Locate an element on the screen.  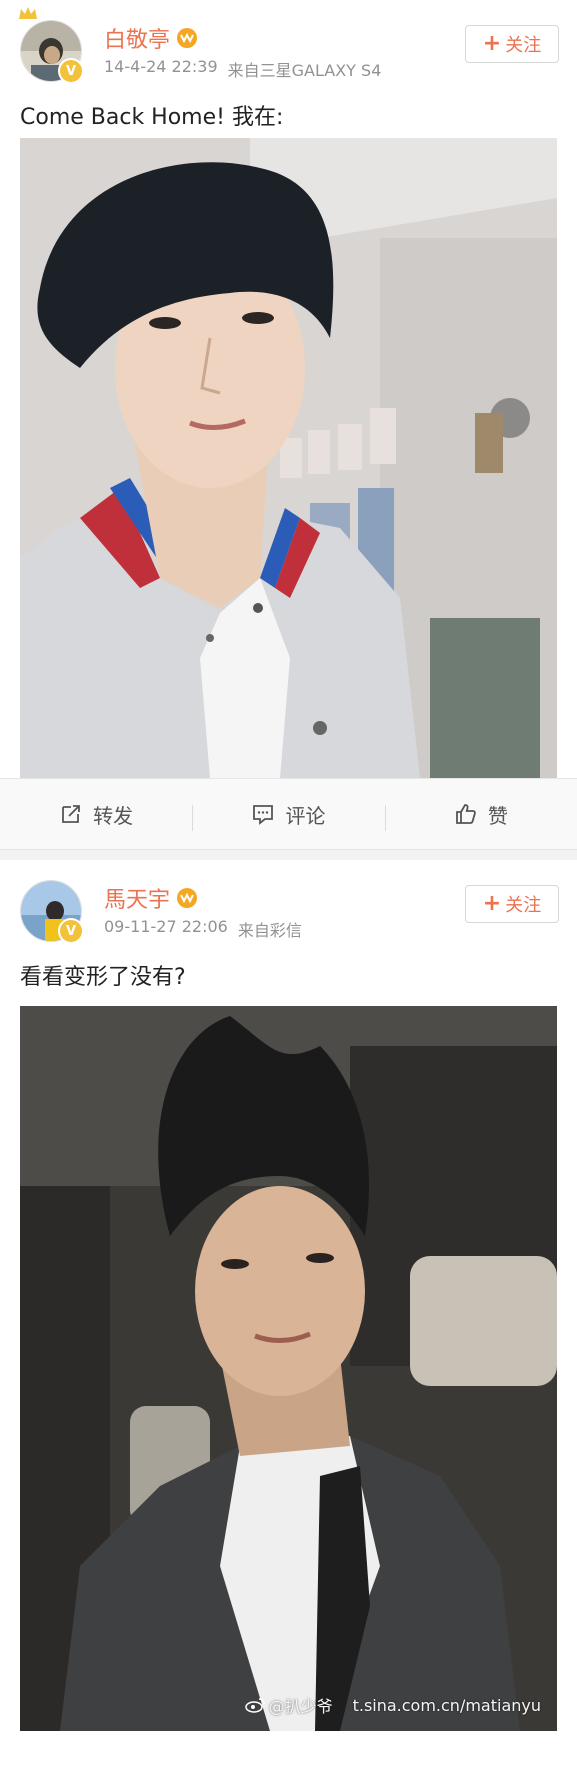
post-meta: 14-4-24 22:39 来自三星GALAXY S4 is located at coordinates (242, 69).